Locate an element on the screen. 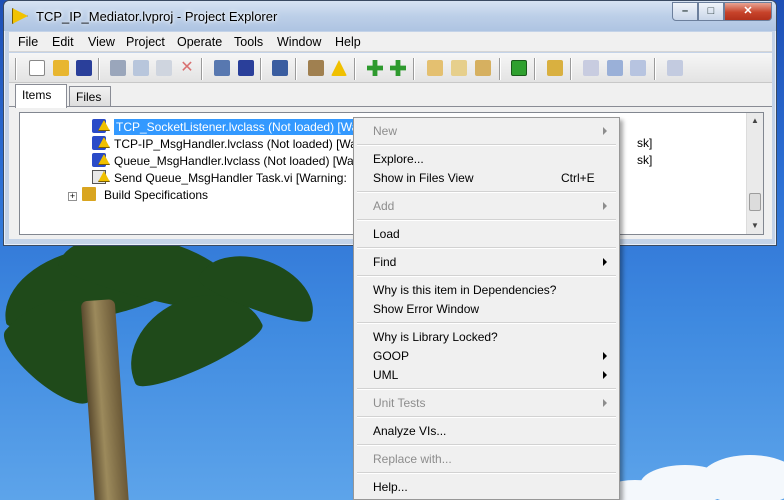 Image resolution: width=784 pixels, height=500 pixels. menu-project: Project is located at coordinates (145, 42).